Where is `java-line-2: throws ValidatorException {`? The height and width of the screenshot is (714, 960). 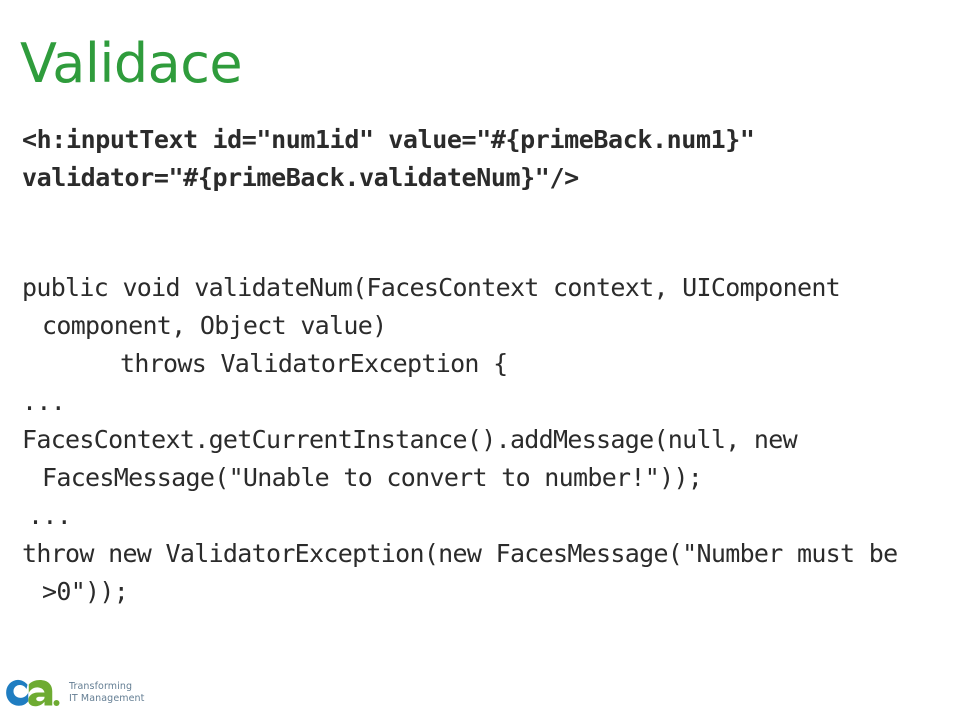 java-line-2: throws ValidatorException { is located at coordinates (314, 363).